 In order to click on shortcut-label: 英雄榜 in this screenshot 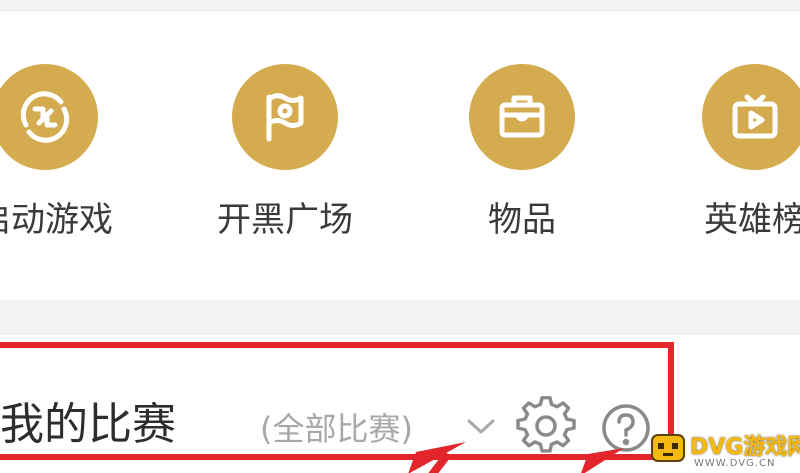, I will do `click(752, 220)`.